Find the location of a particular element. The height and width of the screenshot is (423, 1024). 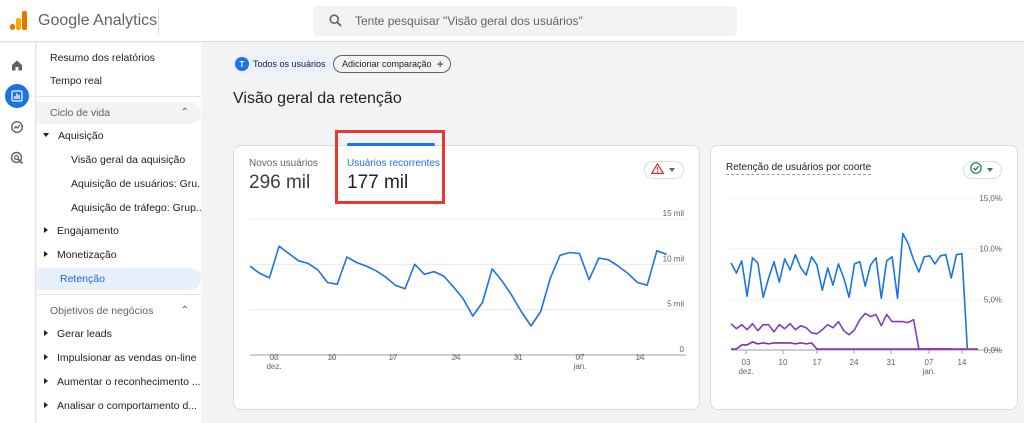

y-tick-label: 15,0% is located at coordinates (990, 198).